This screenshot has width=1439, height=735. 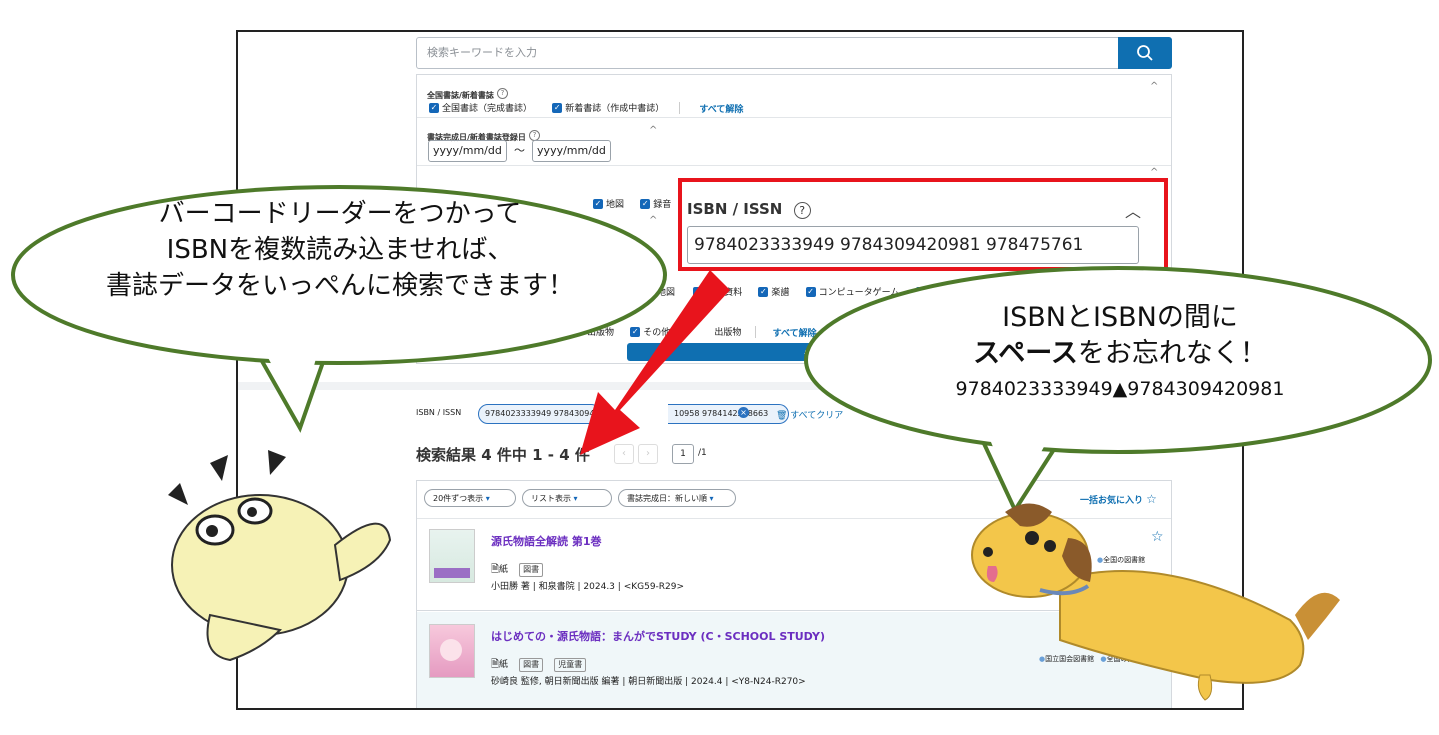 What do you see at coordinates (1172, 353) in the screenshot?
I see `right-bubble-rest: をお忘れなく！` at bounding box center [1172, 353].